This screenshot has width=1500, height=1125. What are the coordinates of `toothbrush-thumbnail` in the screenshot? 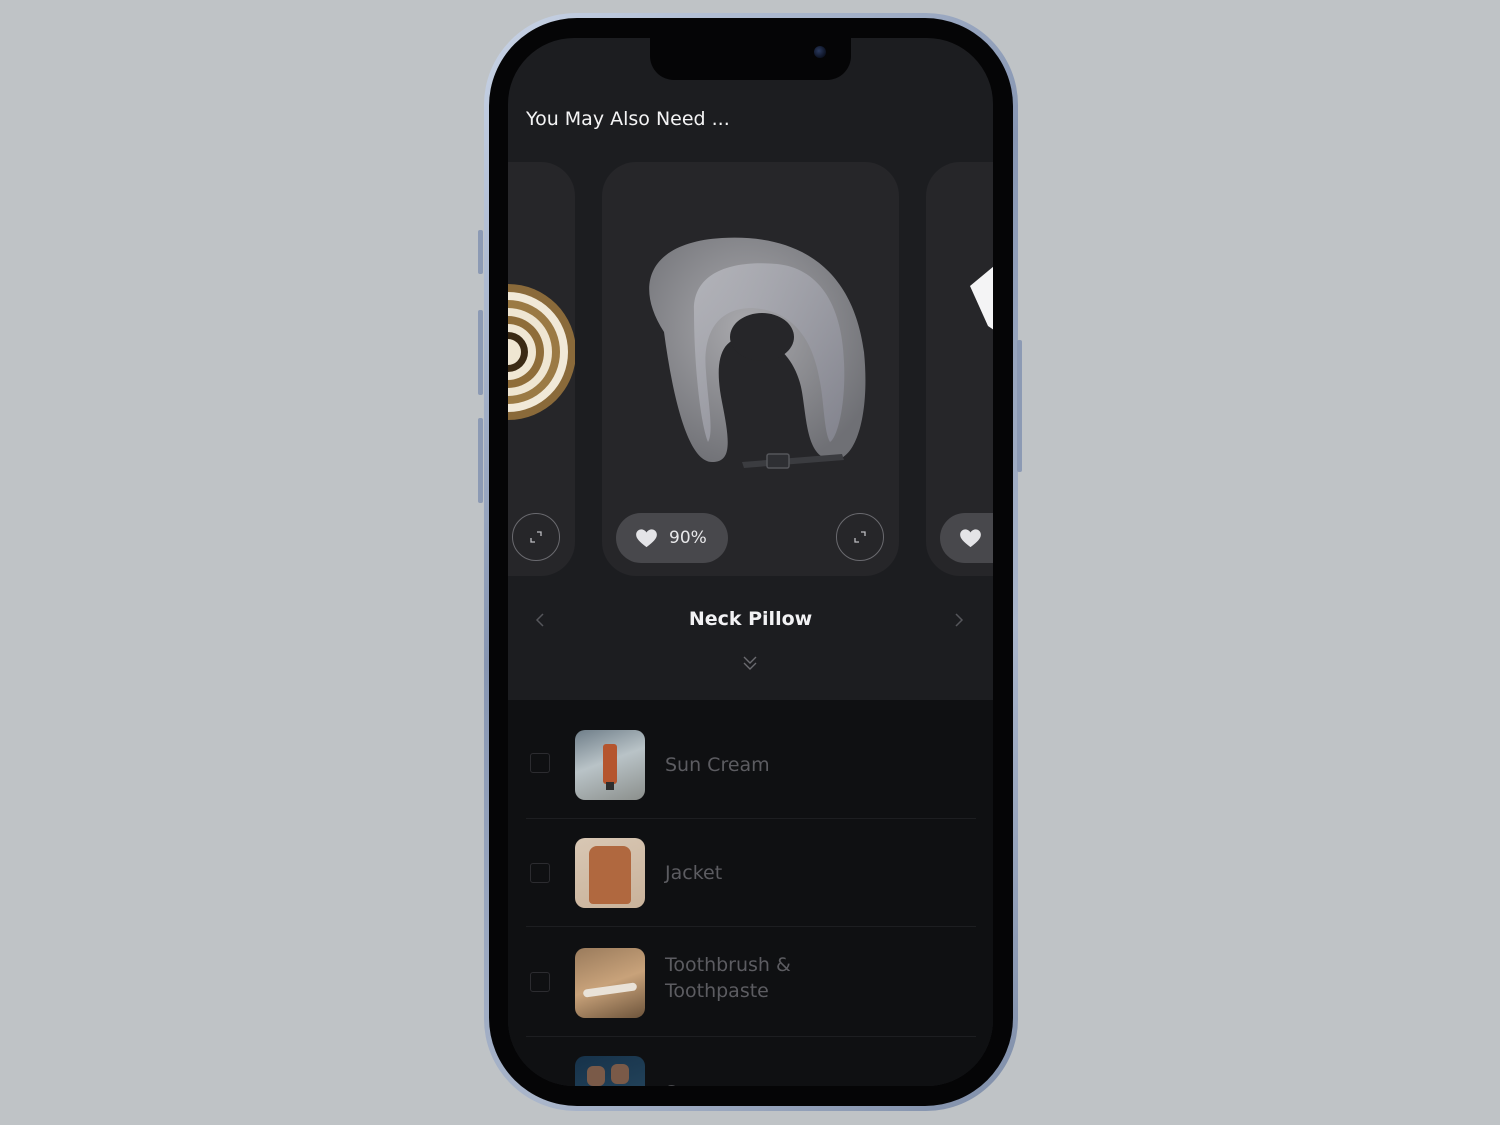 It's located at (610, 983).